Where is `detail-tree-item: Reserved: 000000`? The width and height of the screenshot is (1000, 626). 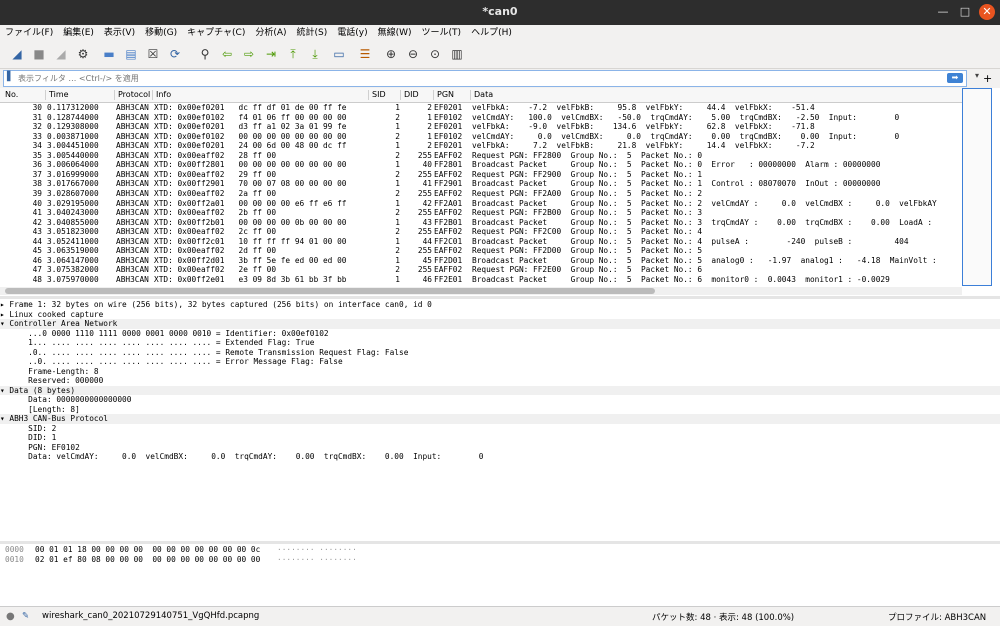 detail-tree-item: Reserved: 000000 is located at coordinates (500, 381).